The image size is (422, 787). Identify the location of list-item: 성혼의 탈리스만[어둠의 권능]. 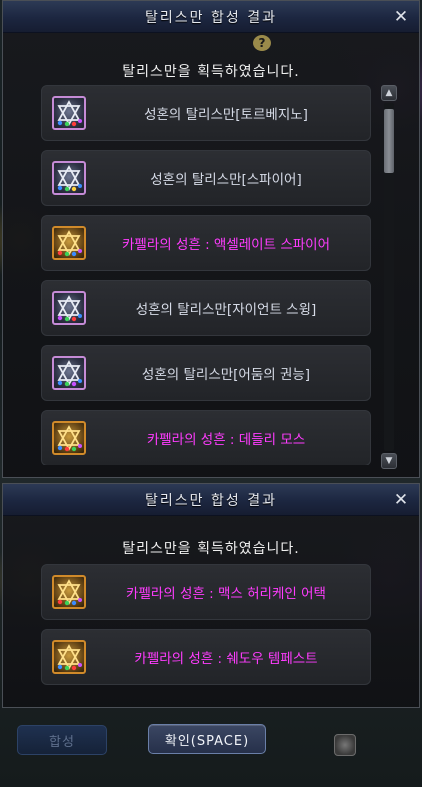
(206, 373).